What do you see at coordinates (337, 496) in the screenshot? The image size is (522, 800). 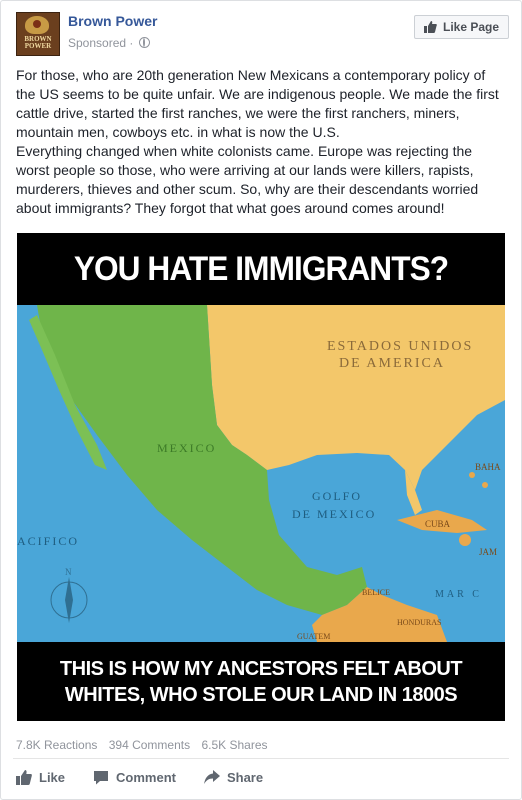 I see `map-label-gulf-1: GOLFO` at bounding box center [337, 496].